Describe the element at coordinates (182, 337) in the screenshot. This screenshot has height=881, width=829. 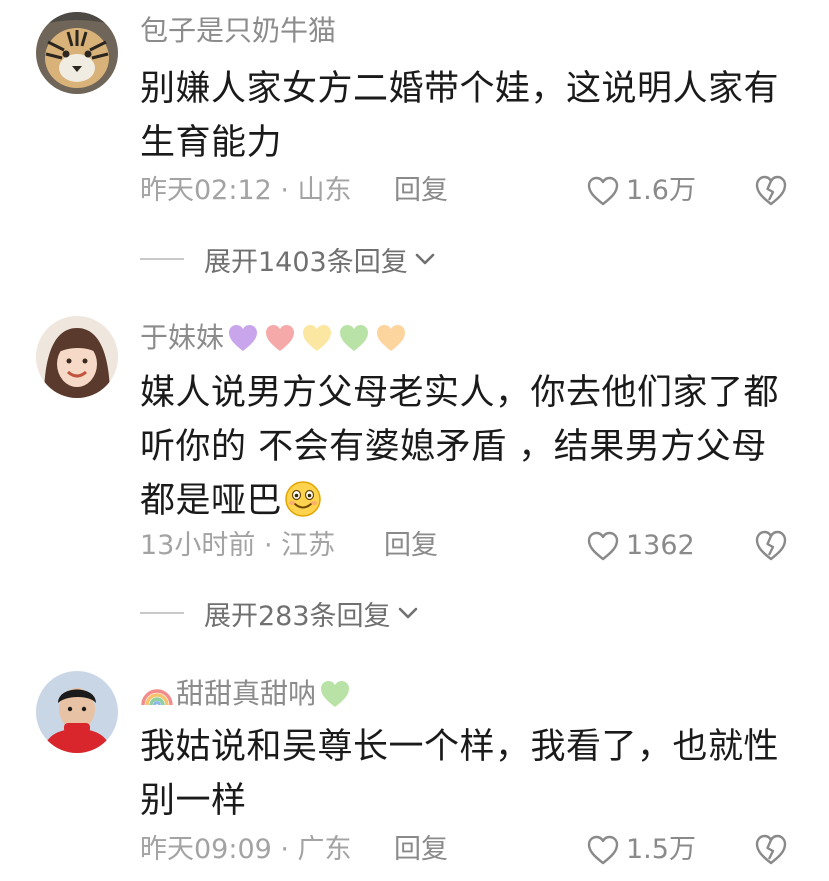
I see `username-text: 于妹妹` at that location.